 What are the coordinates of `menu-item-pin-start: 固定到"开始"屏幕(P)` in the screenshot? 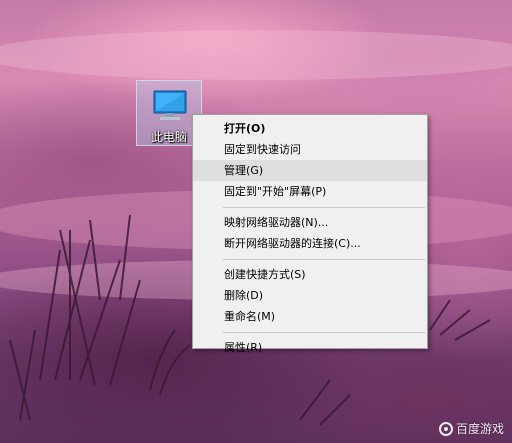 It's located at (310, 191).